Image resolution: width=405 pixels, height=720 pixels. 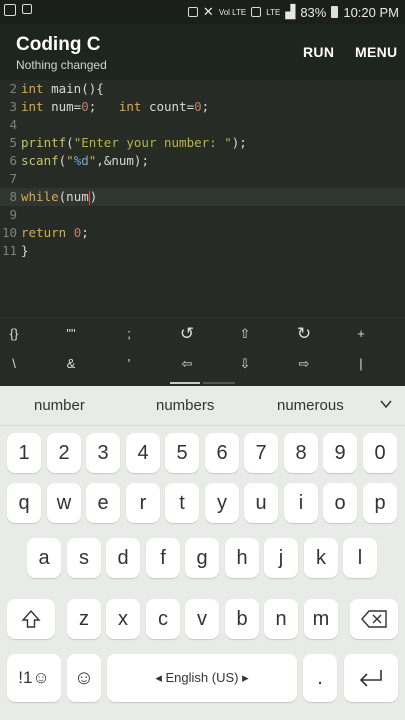 I want to click on key-k: k, so click(x=321, y=558).